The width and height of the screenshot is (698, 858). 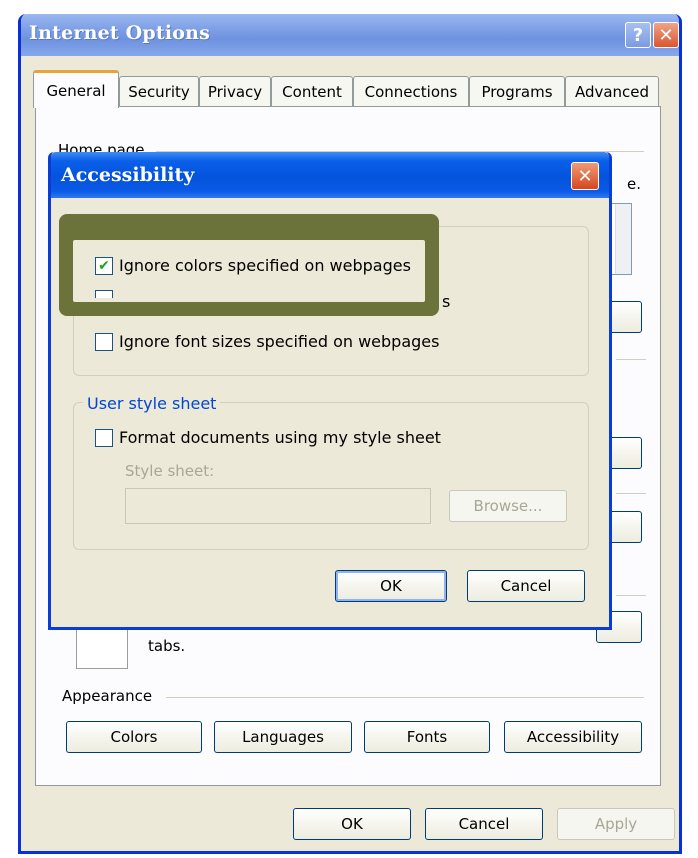 What do you see at coordinates (666, 35) in the screenshot?
I see `close-button: ✕` at bounding box center [666, 35].